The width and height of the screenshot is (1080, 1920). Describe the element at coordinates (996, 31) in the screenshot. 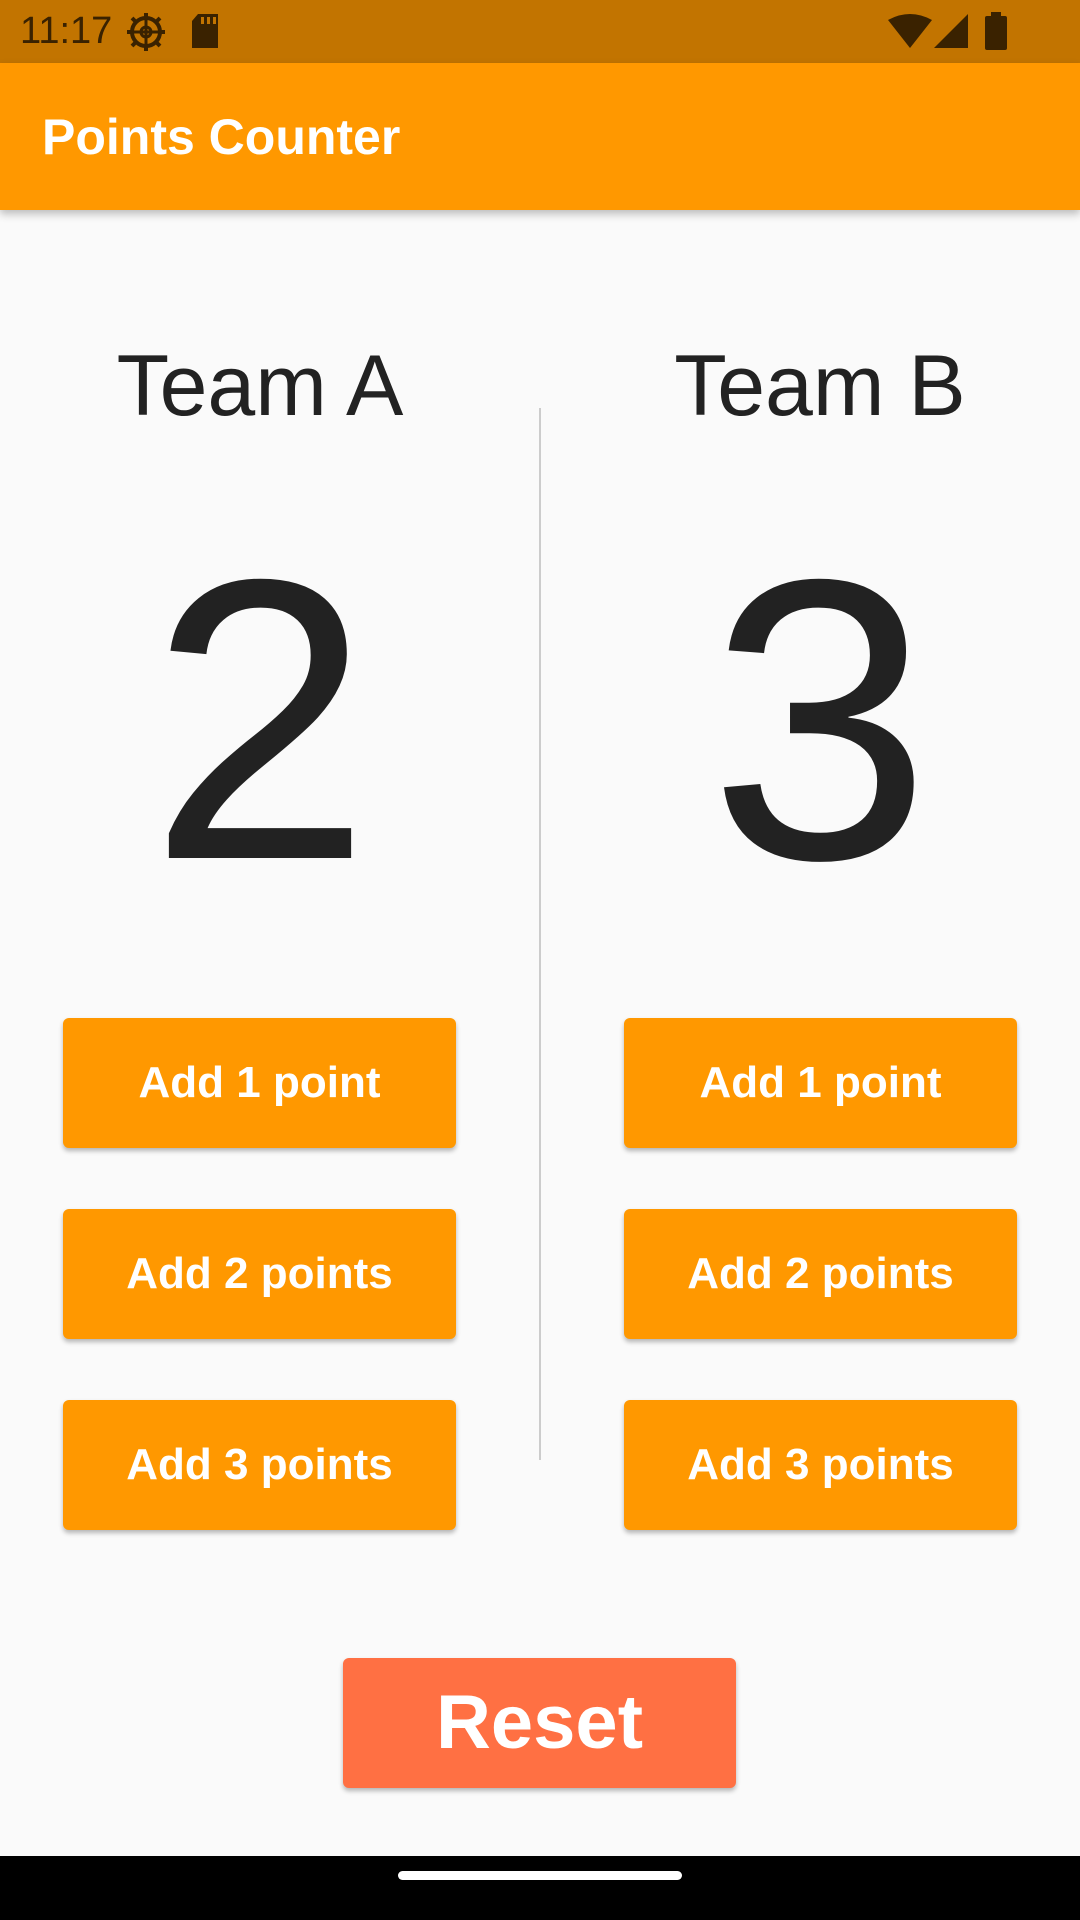

I see `battery-icon` at that location.